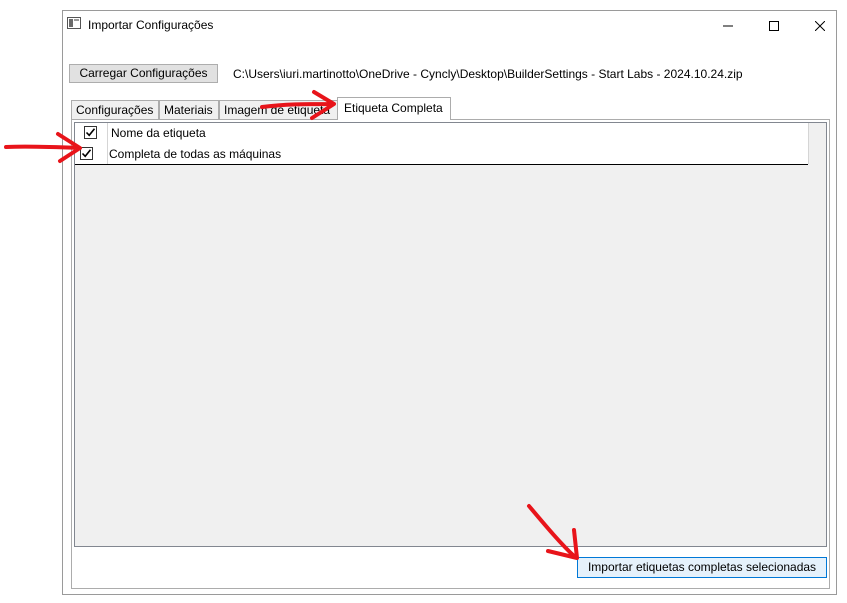 This screenshot has width=847, height=603. I want to click on load-settings-button: Carregar Configurações, so click(143, 73).